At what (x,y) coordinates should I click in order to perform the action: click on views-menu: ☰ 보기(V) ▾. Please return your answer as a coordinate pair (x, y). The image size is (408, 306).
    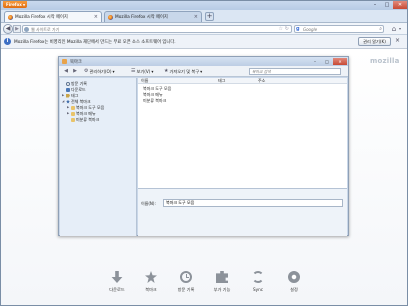
    Looking at the image, I should click on (142, 71).